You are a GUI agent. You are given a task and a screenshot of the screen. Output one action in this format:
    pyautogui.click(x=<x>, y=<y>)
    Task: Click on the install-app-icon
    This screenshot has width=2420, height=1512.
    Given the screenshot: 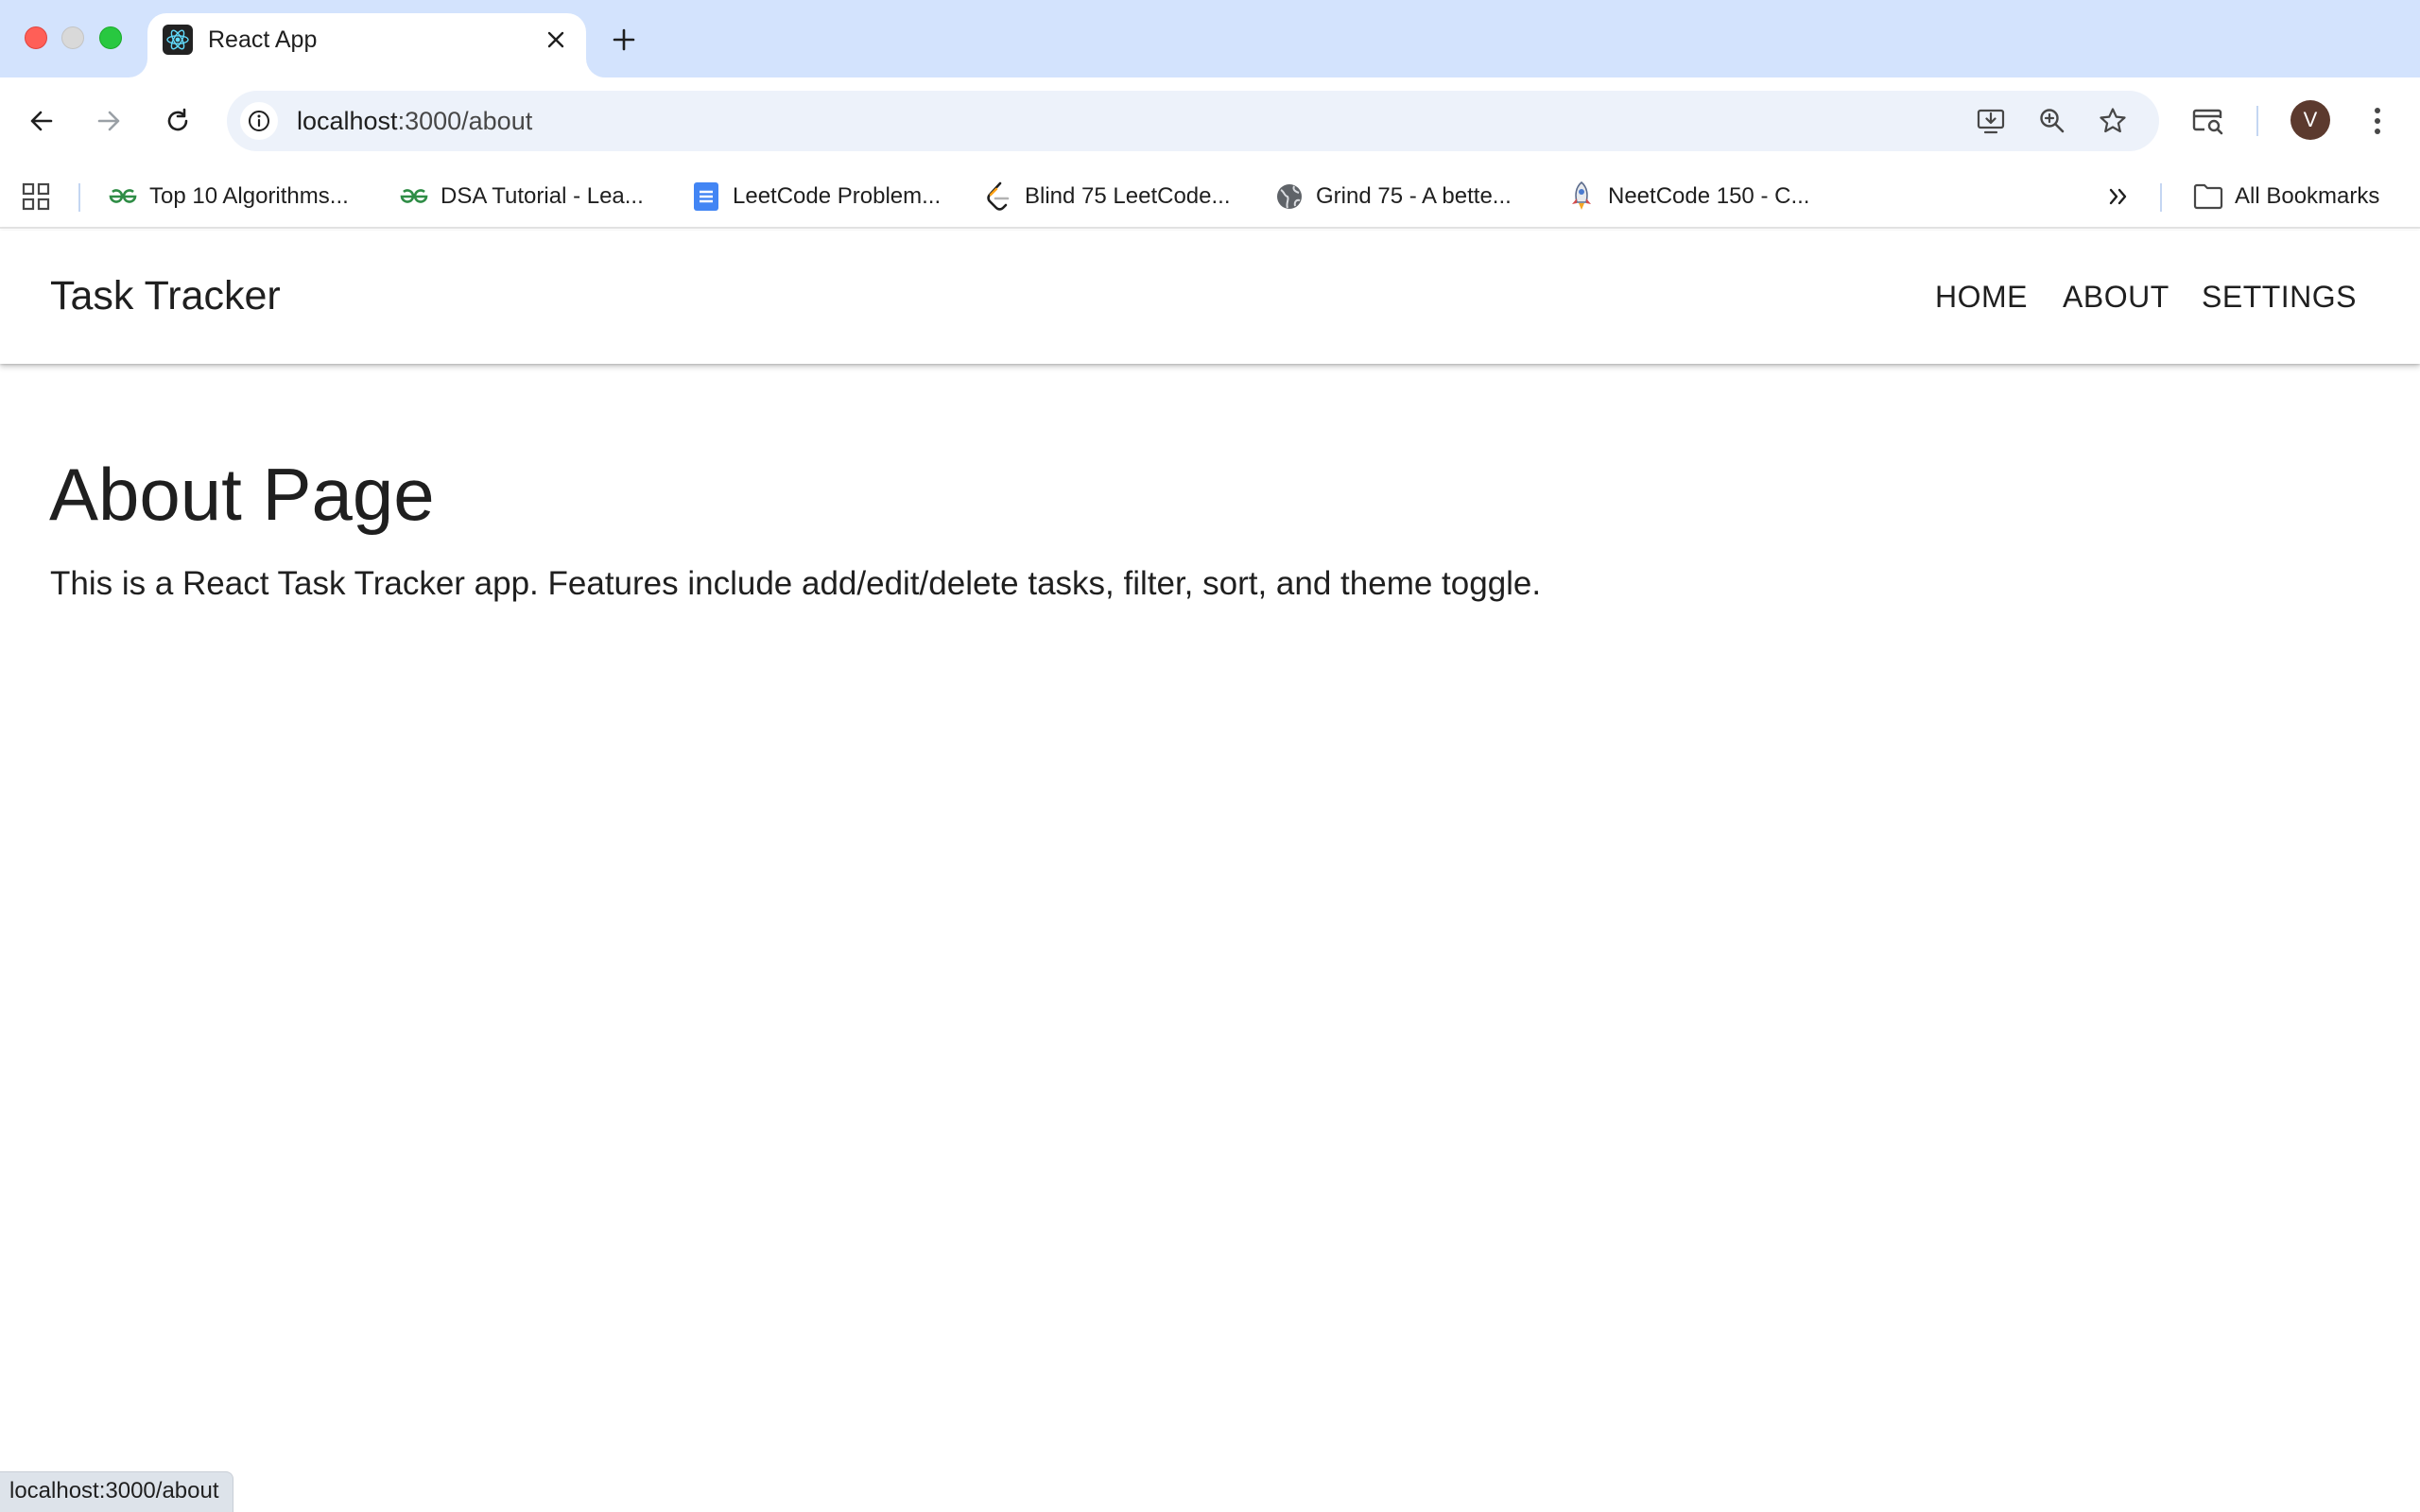 What is the action you would take?
    pyautogui.click(x=1991, y=121)
    